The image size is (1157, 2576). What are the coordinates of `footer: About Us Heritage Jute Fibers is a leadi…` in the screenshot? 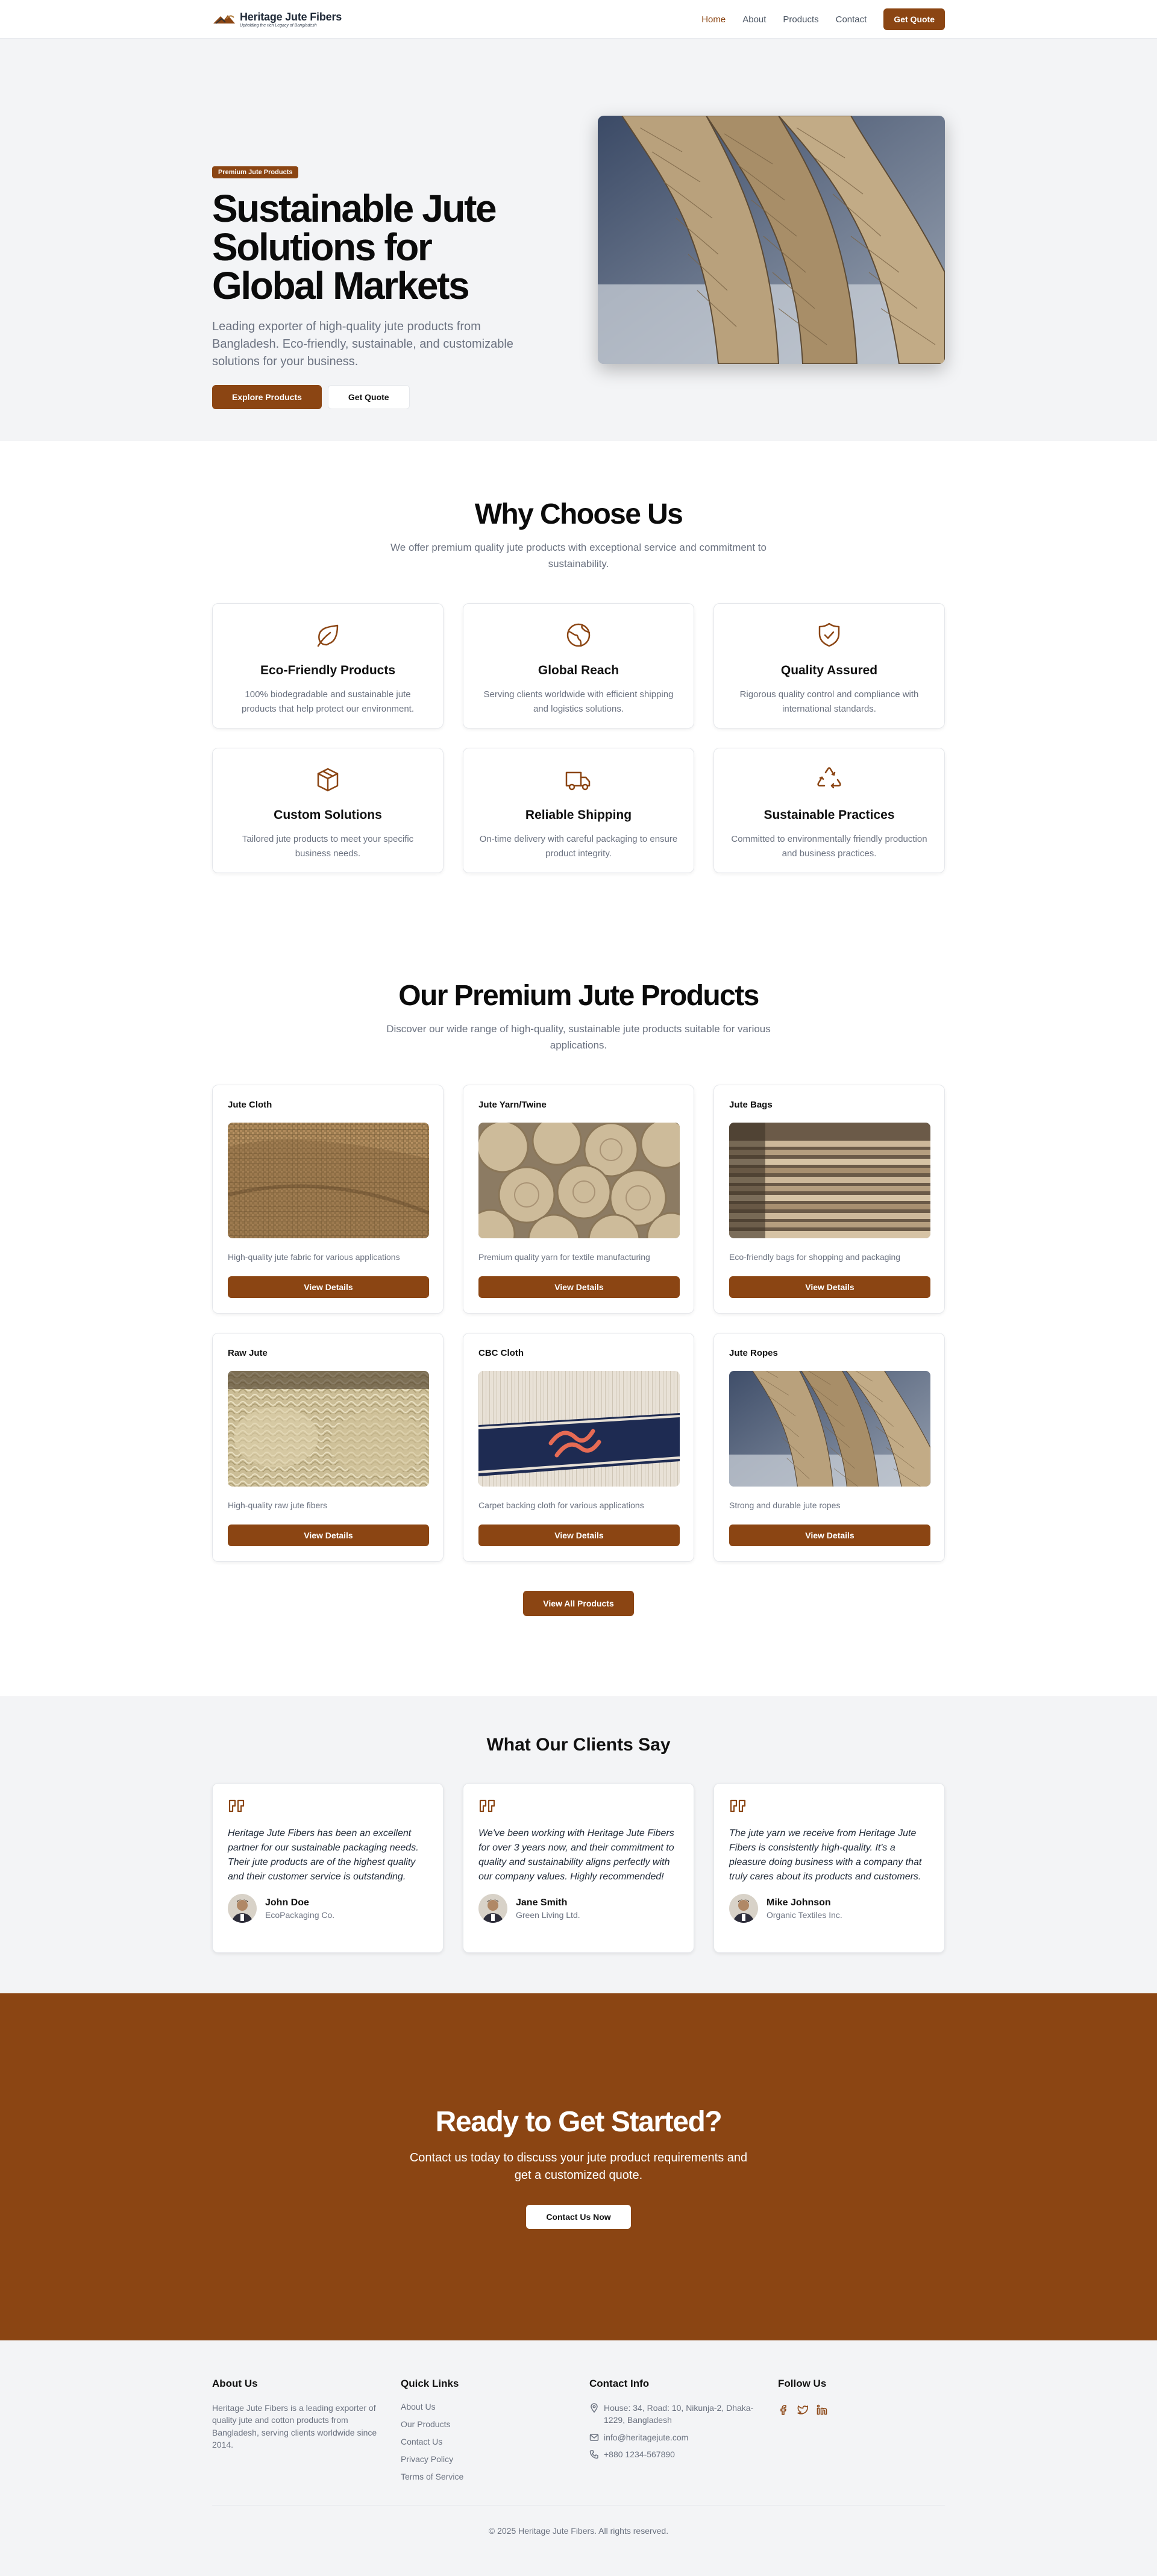 It's located at (578, 2458).